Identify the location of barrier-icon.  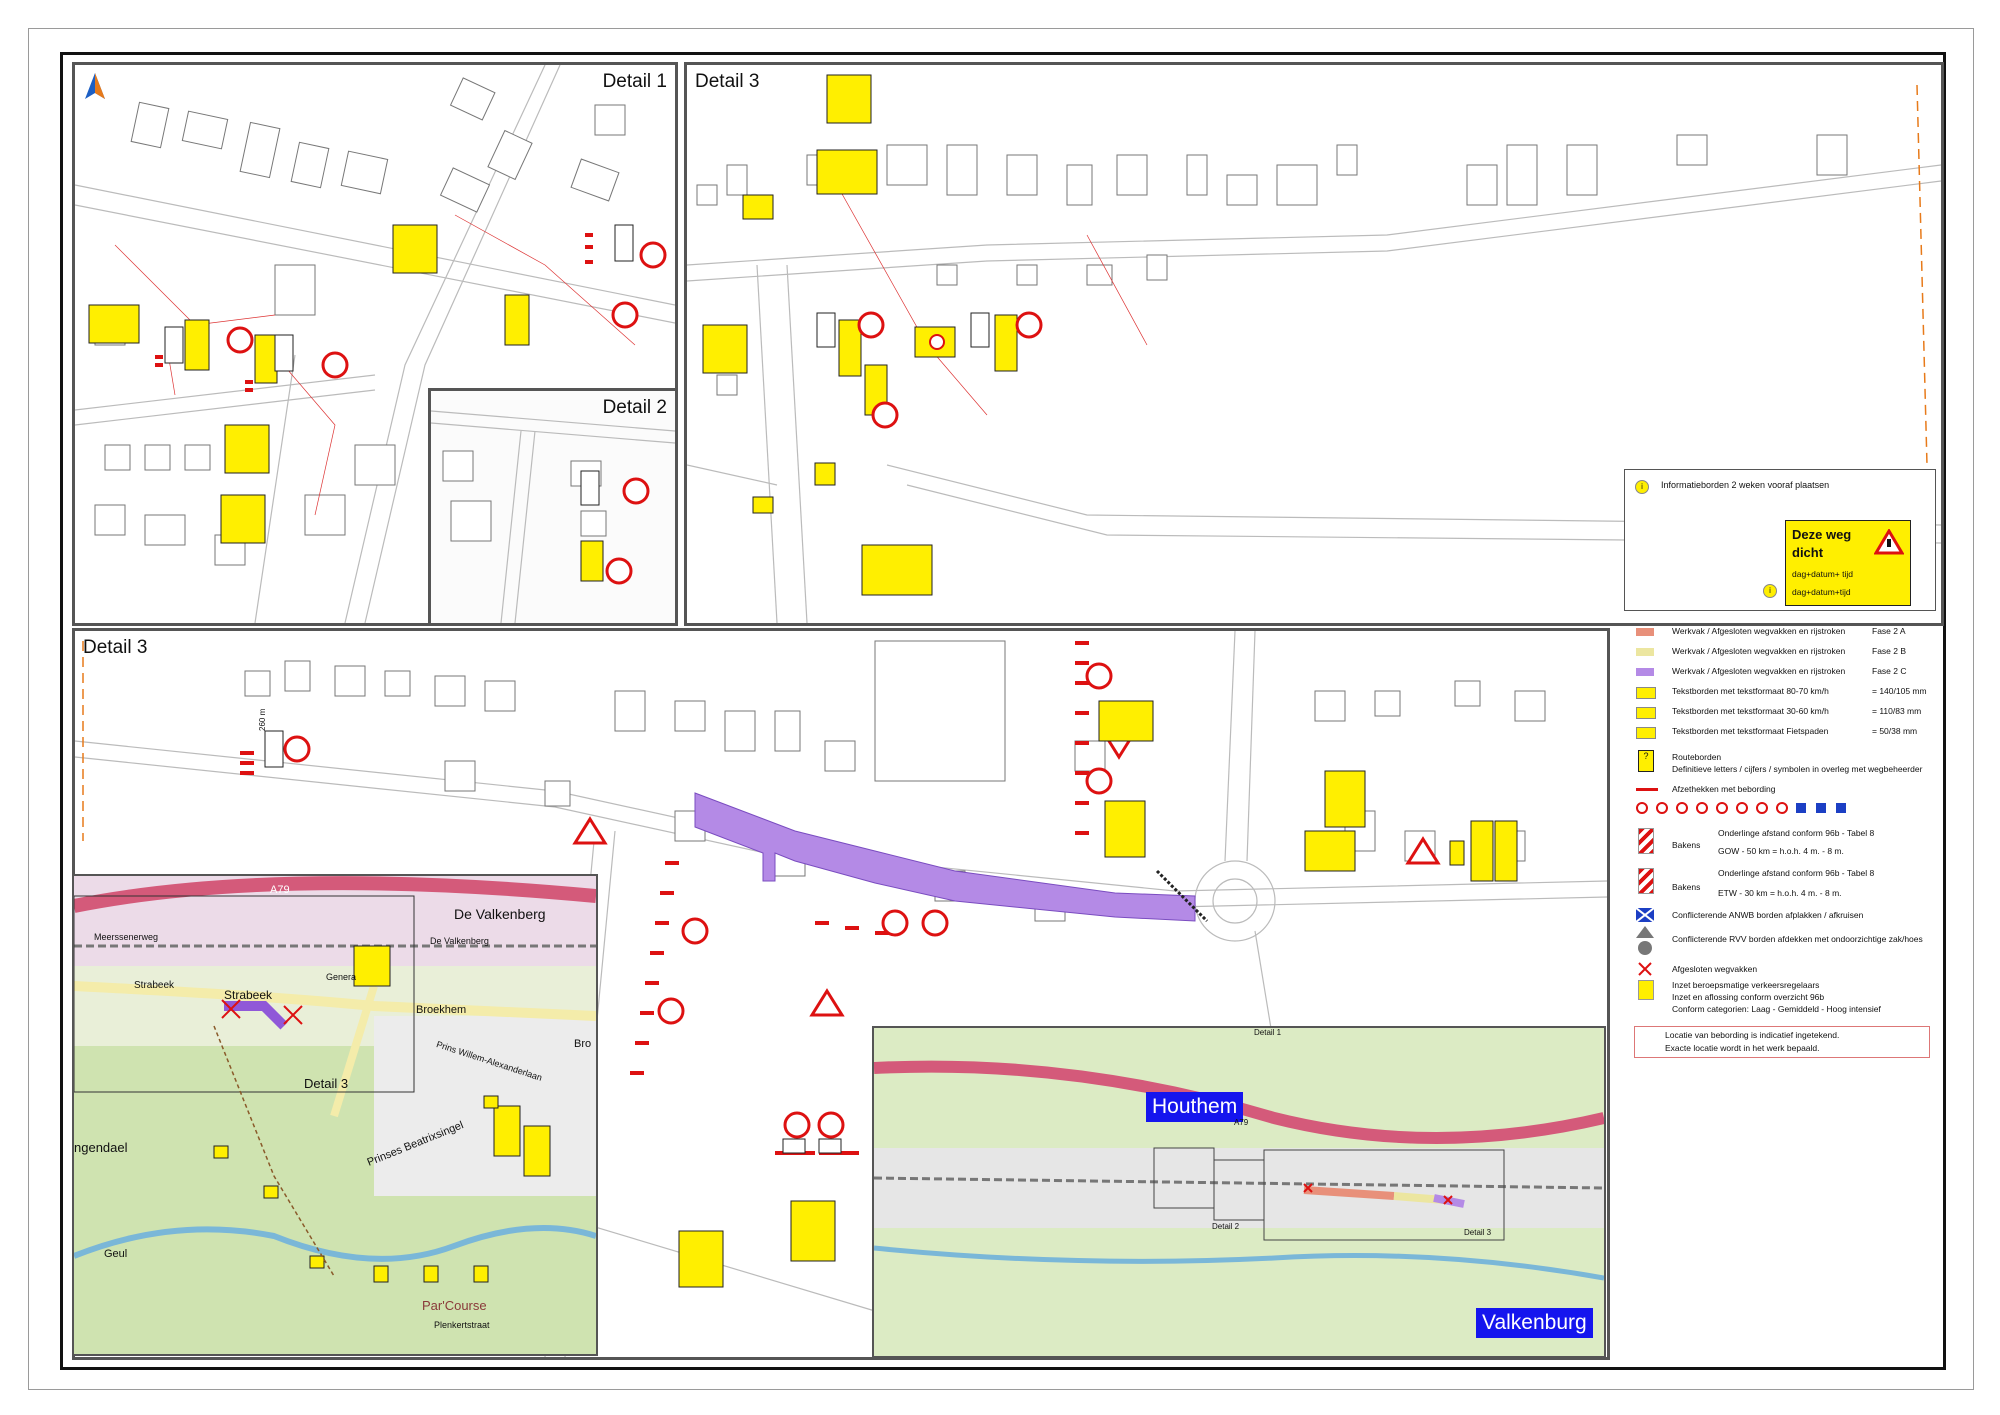
(1647, 789).